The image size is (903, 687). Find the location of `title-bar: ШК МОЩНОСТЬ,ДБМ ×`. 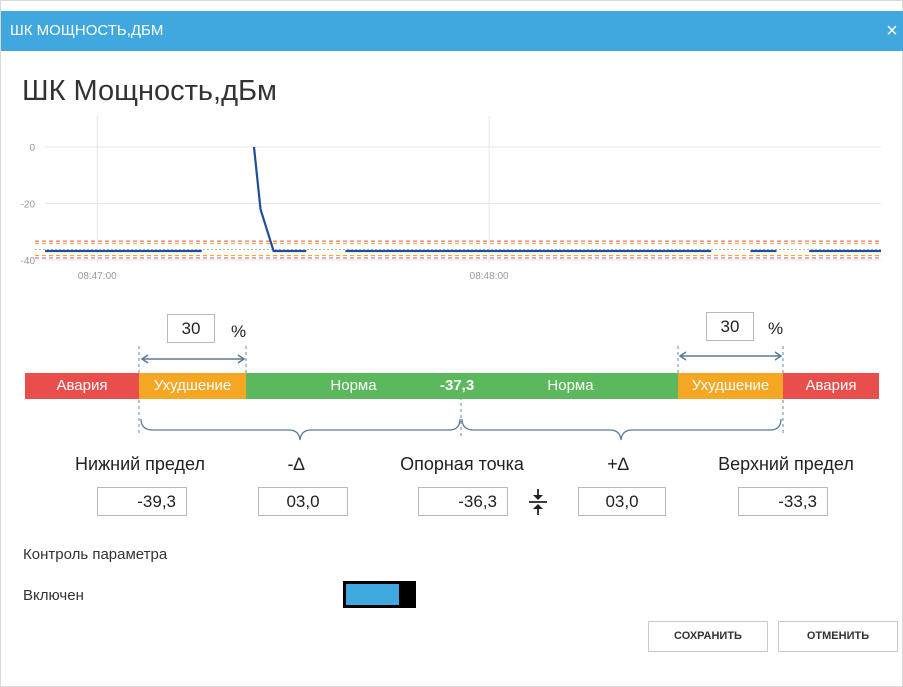

title-bar: ШК МОЩНОСТЬ,ДБМ × is located at coordinates (452, 31).